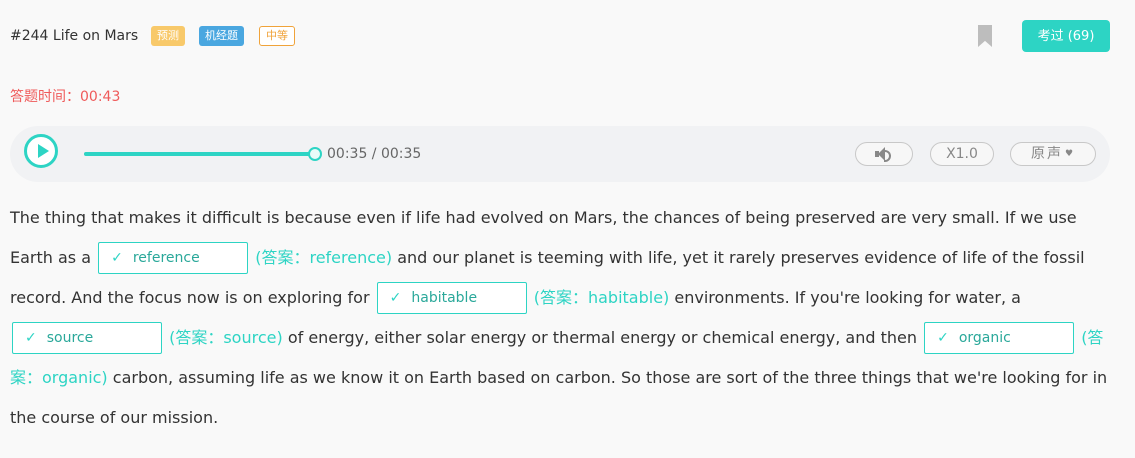  Describe the element at coordinates (65, 97) in the screenshot. I see `answer-timer: 答题时间：00:43` at that location.